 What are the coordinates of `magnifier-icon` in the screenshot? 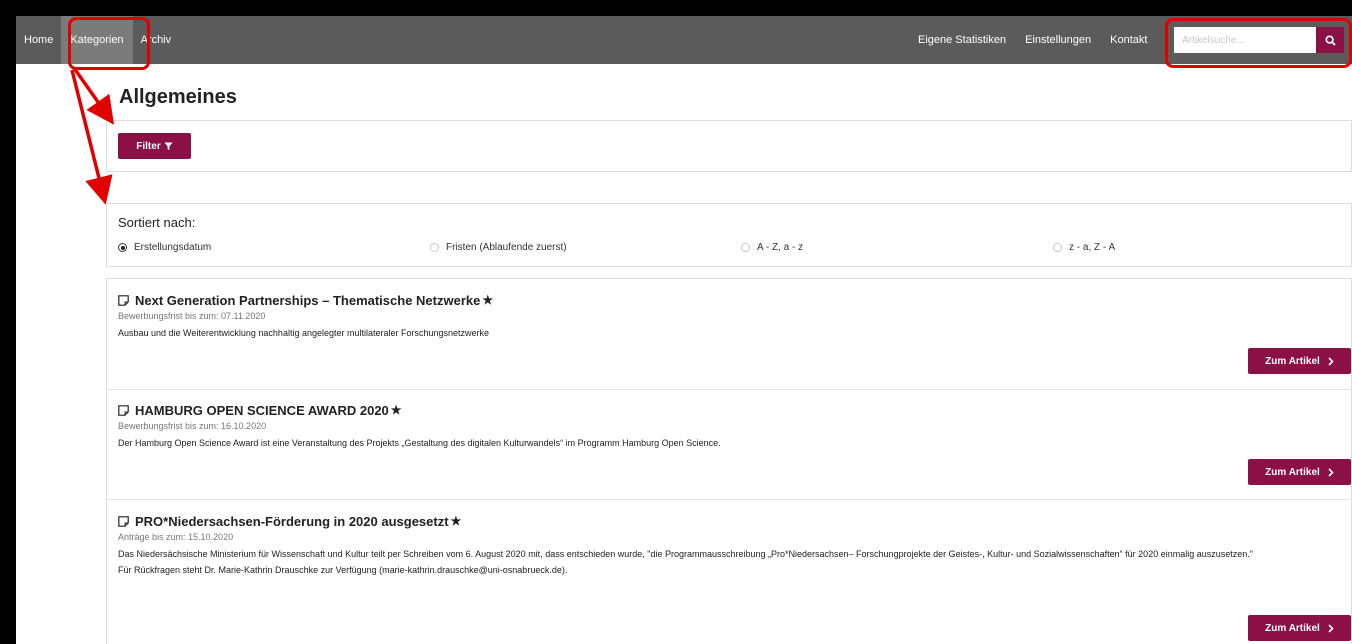 It's located at (1330, 40).